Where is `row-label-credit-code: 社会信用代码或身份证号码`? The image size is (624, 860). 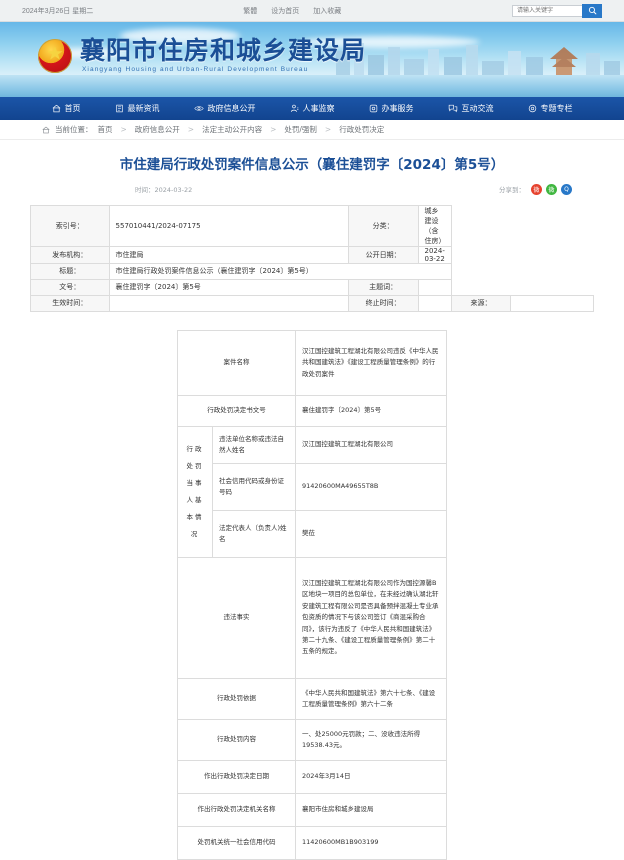
row-label-credit-code: 社会信用代码或身份证号码 is located at coordinates (254, 486).